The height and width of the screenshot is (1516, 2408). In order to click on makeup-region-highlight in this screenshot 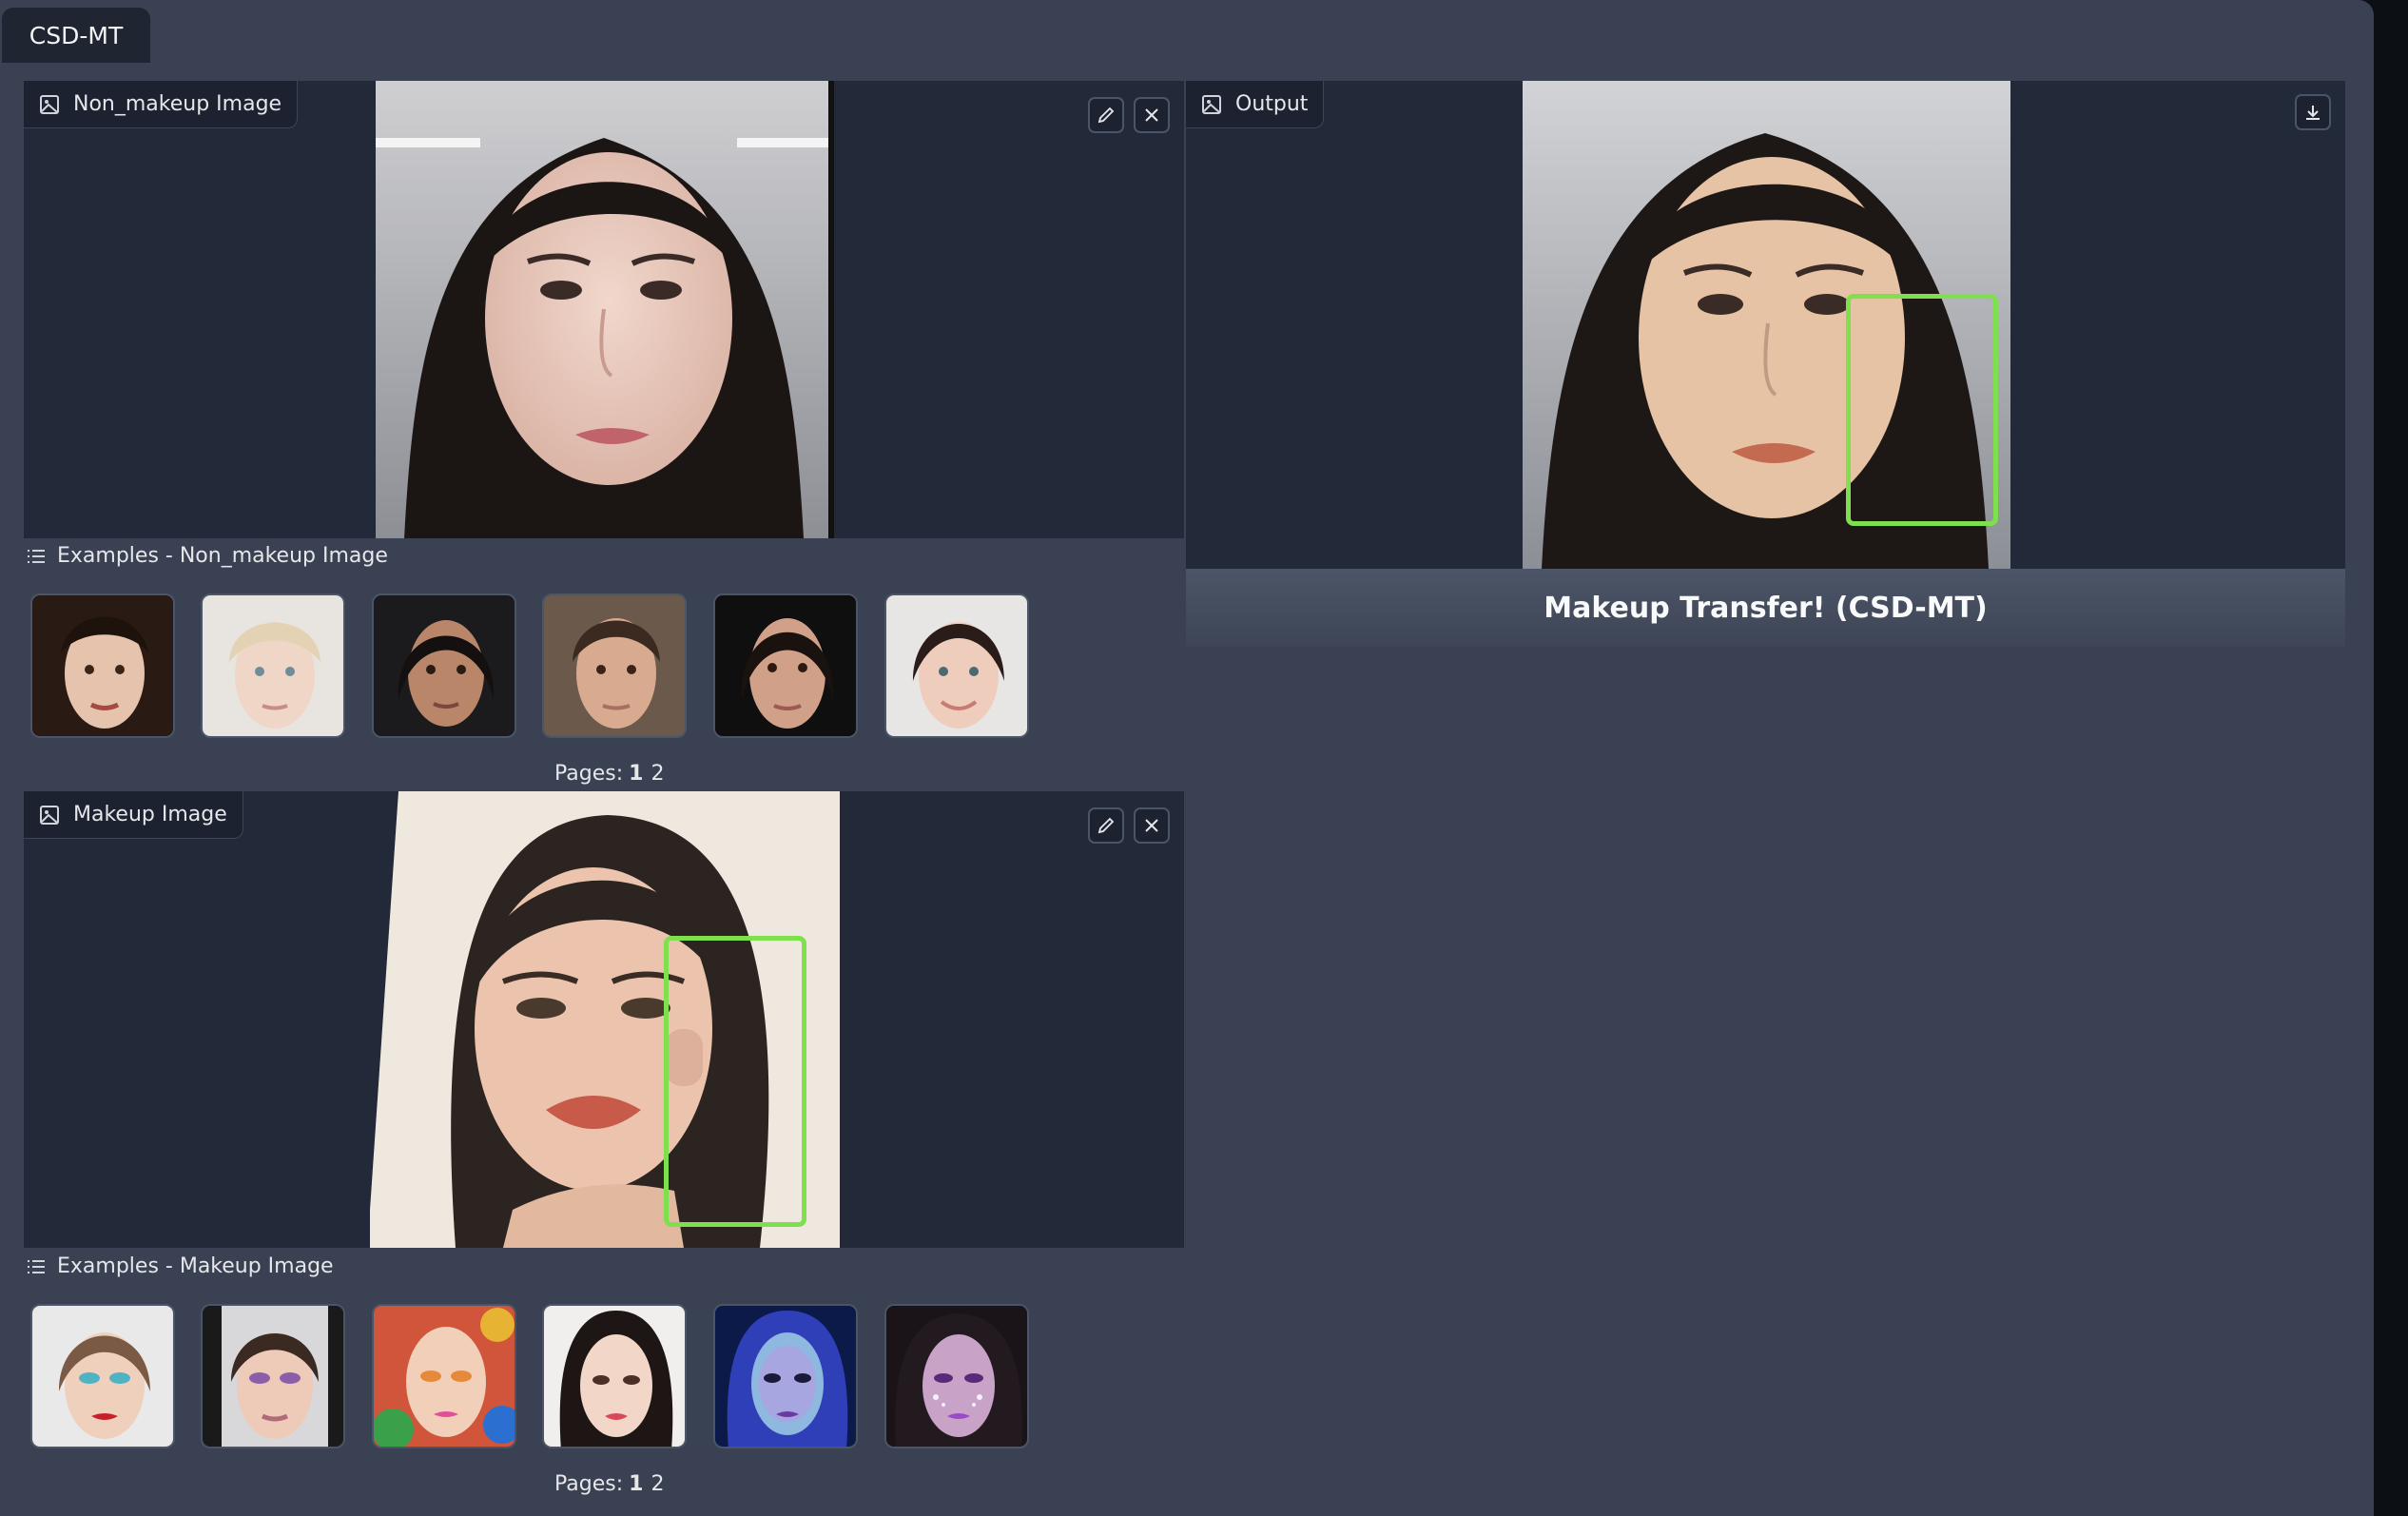, I will do `click(735, 1081)`.